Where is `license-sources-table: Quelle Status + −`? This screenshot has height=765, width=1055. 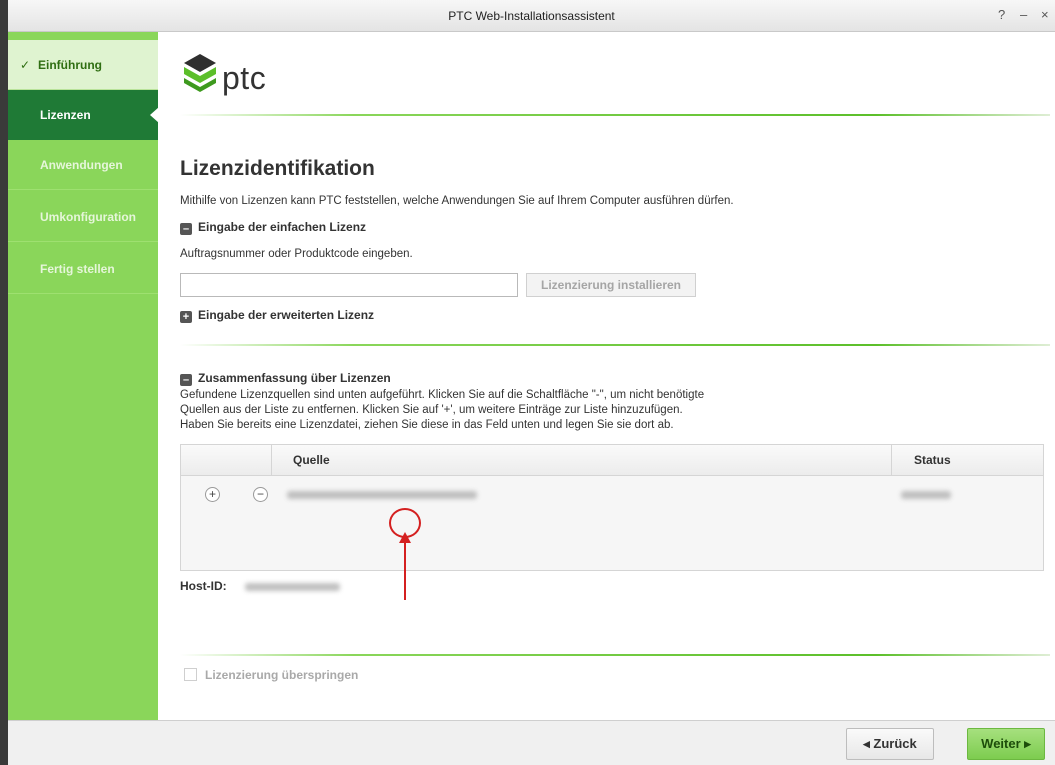 license-sources-table: Quelle Status + − is located at coordinates (612, 507).